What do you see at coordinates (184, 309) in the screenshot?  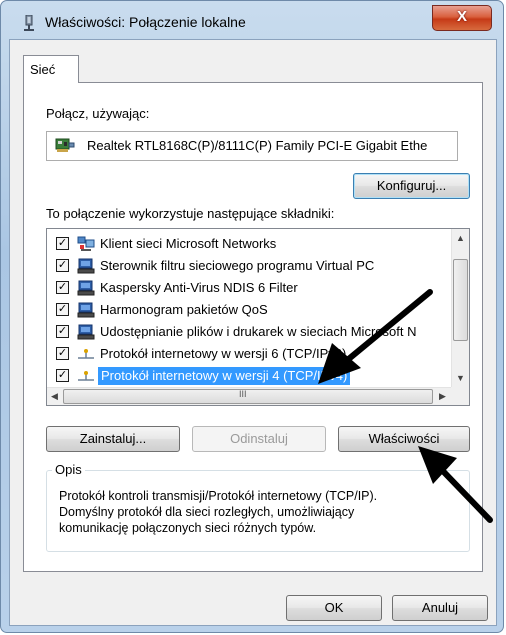 I see `component-label: Harmonogram pakietów QoS` at bounding box center [184, 309].